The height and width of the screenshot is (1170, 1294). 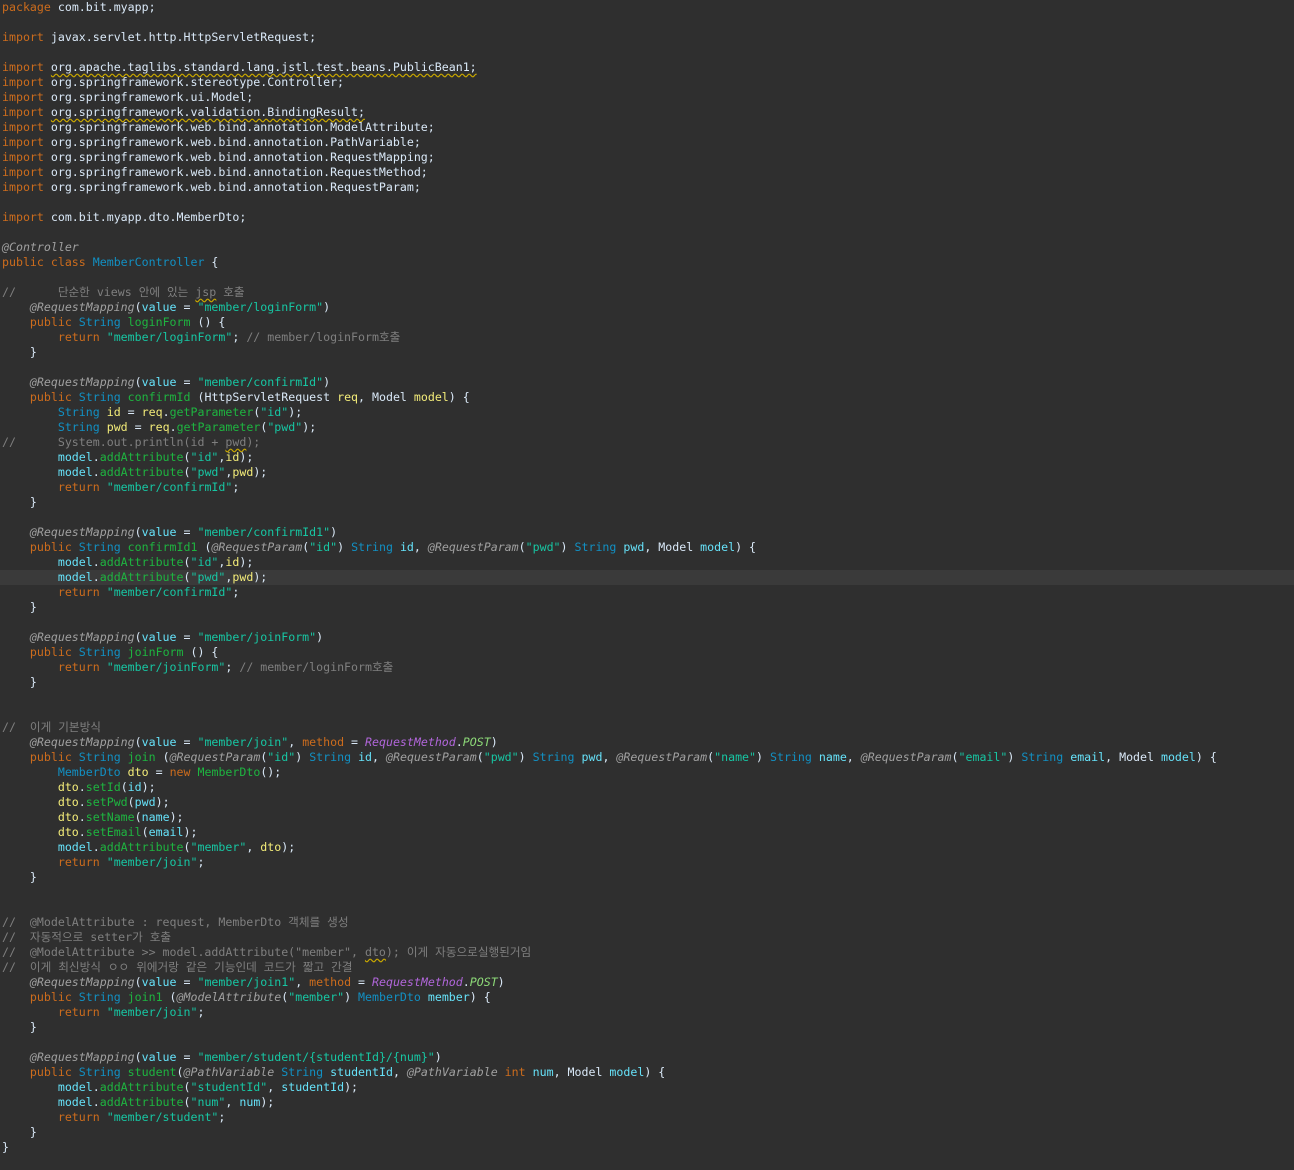 What do you see at coordinates (647, 1102) in the screenshot?
I see `code-line: model.addAttribute("num", num);` at bounding box center [647, 1102].